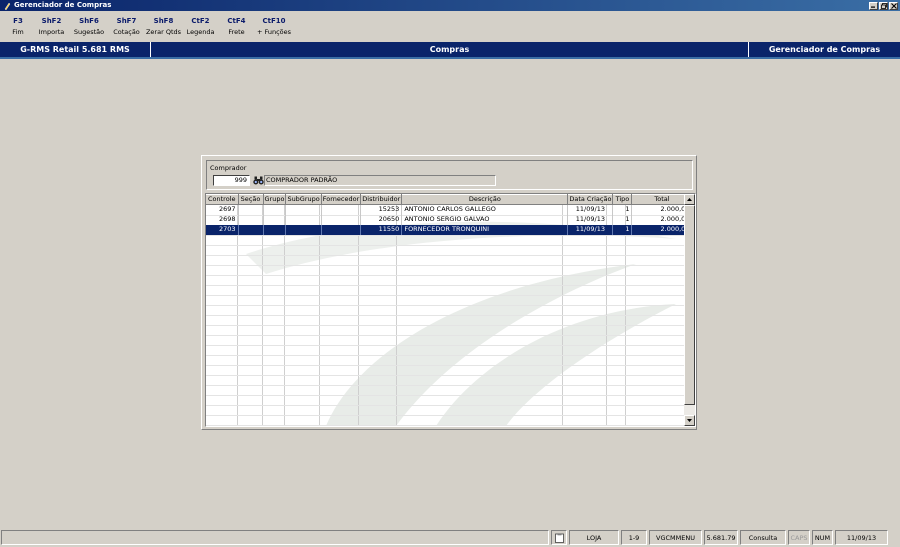 The image size is (900, 547). Describe the element at coordinates (275, 199) in the screenshot. I see `col-header-grupo: Grupo` at that location.